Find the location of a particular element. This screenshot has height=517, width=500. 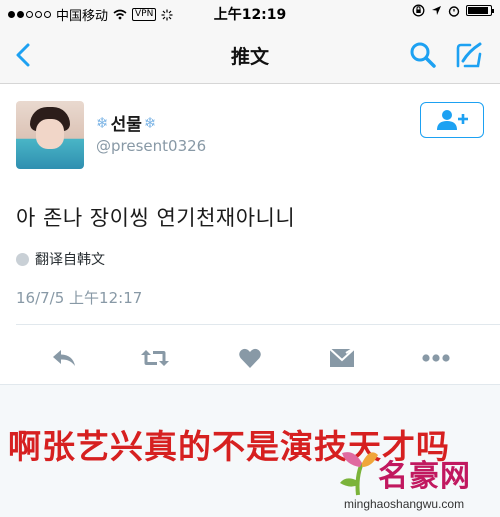

follow-button is located at coordinates (452, 120).